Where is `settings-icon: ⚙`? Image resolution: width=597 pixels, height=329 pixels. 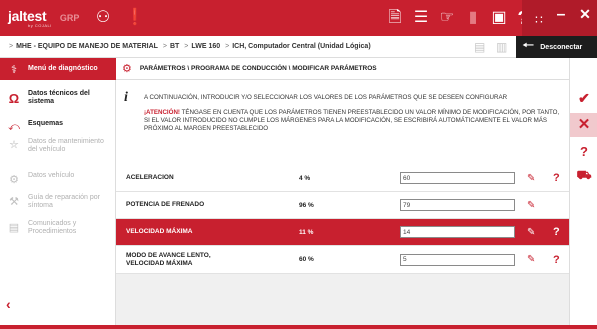
settings-icon: ⚙ is located at coordinates (127, 69).